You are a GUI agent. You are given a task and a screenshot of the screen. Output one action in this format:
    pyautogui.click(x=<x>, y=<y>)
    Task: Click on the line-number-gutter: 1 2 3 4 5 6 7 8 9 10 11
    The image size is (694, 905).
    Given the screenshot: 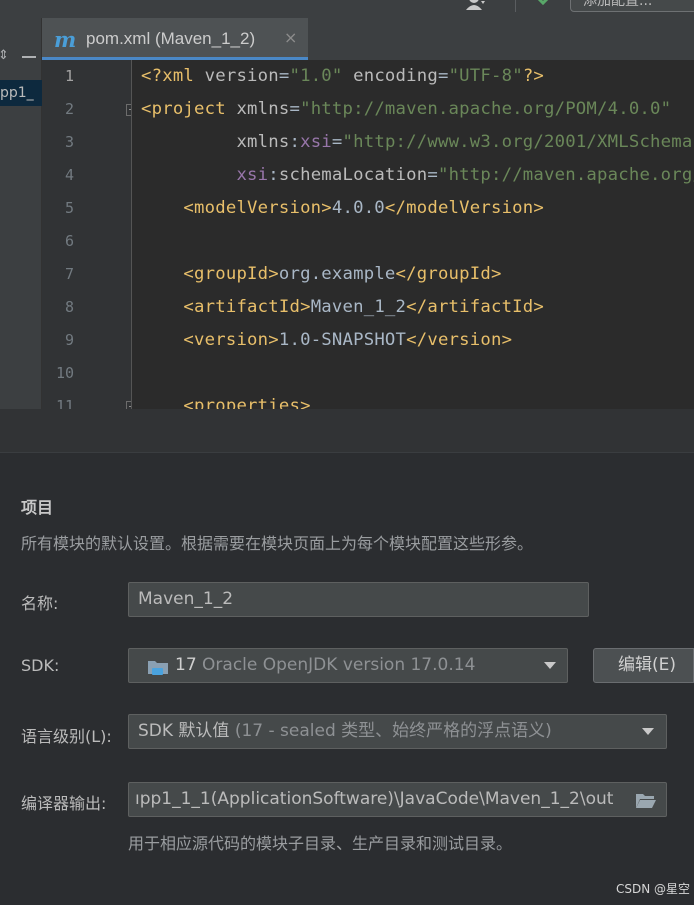 What is the action you would take?
    pyautogui.click(x=90, y=234)
    